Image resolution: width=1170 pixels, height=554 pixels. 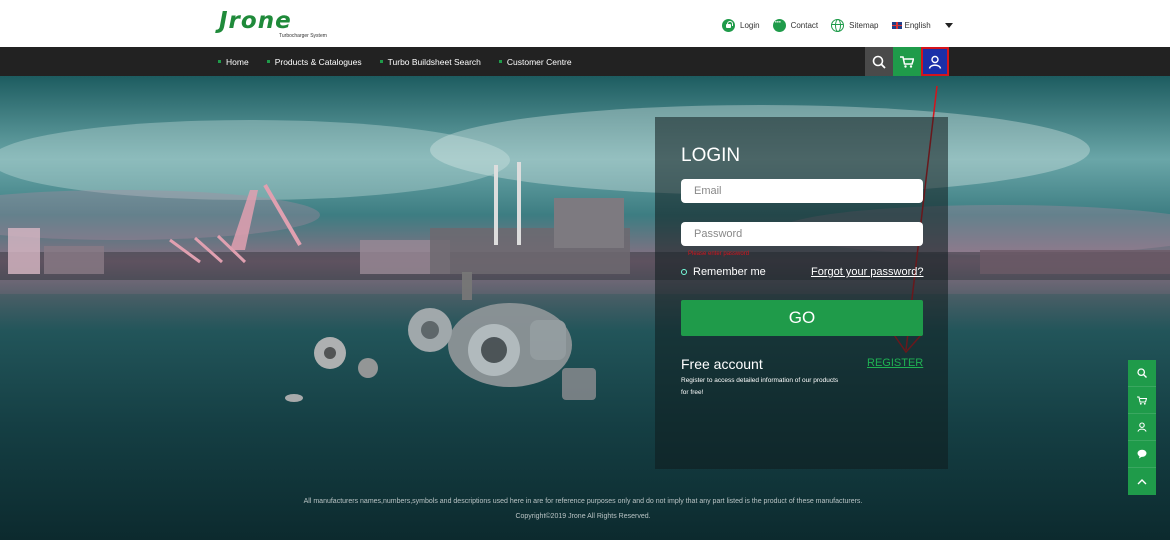 I want to click on chat-icon, so click(x=1142, y=454).